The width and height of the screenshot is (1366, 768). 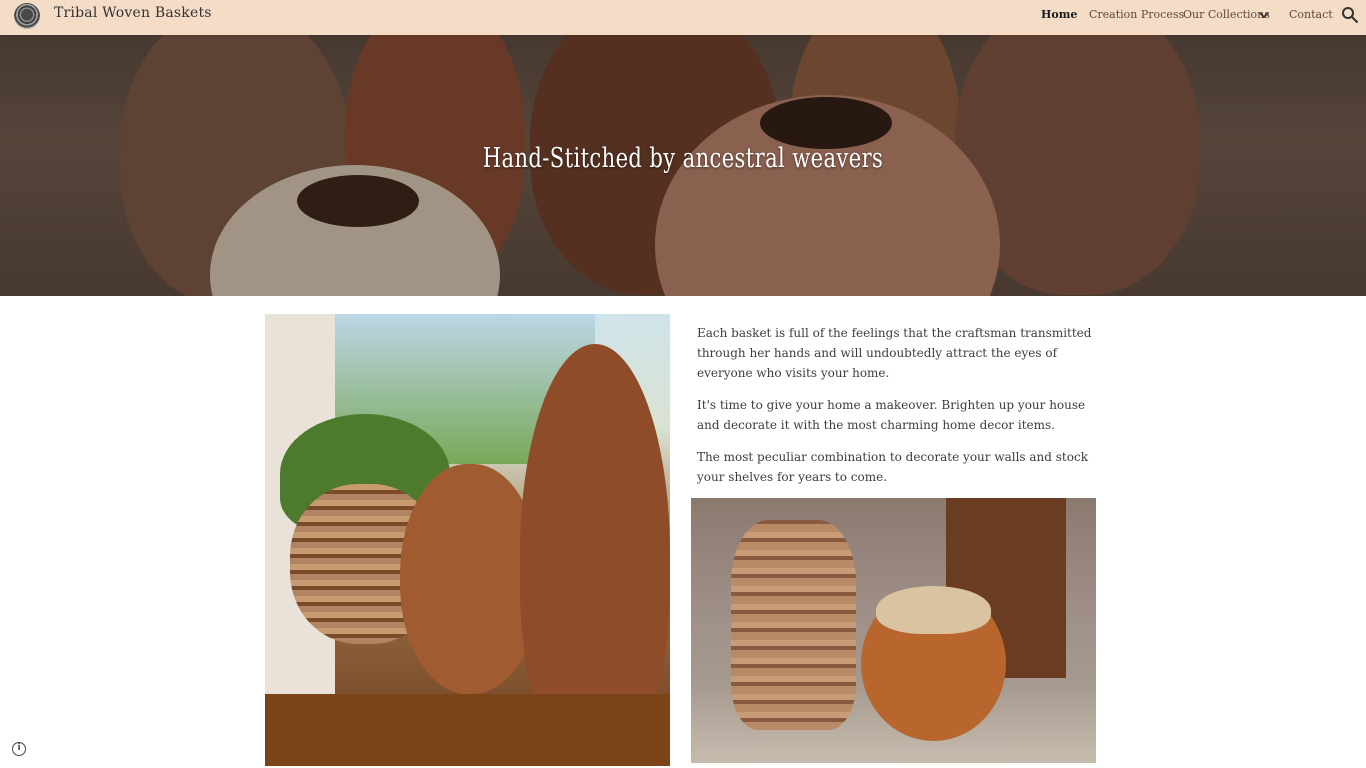 I want to click on nav-our-collections: Our Collections, so click(x=1226, y=14).